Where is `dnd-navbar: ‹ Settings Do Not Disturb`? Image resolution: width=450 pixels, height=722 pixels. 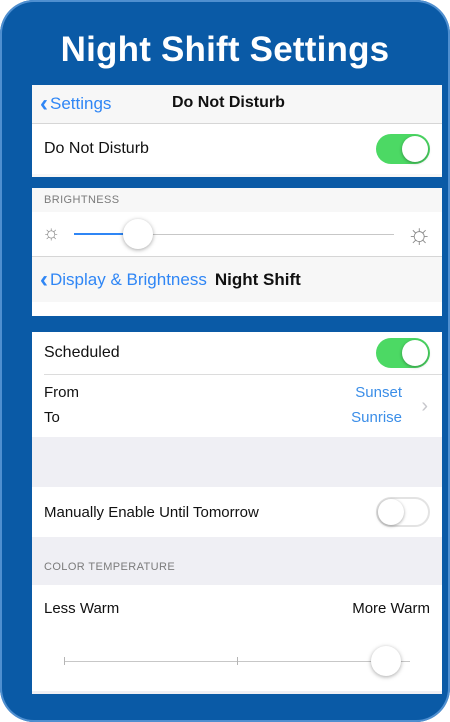 dnd-navbar: ‹ Settings Do Not Disturb is located at coordinates (237, 104).